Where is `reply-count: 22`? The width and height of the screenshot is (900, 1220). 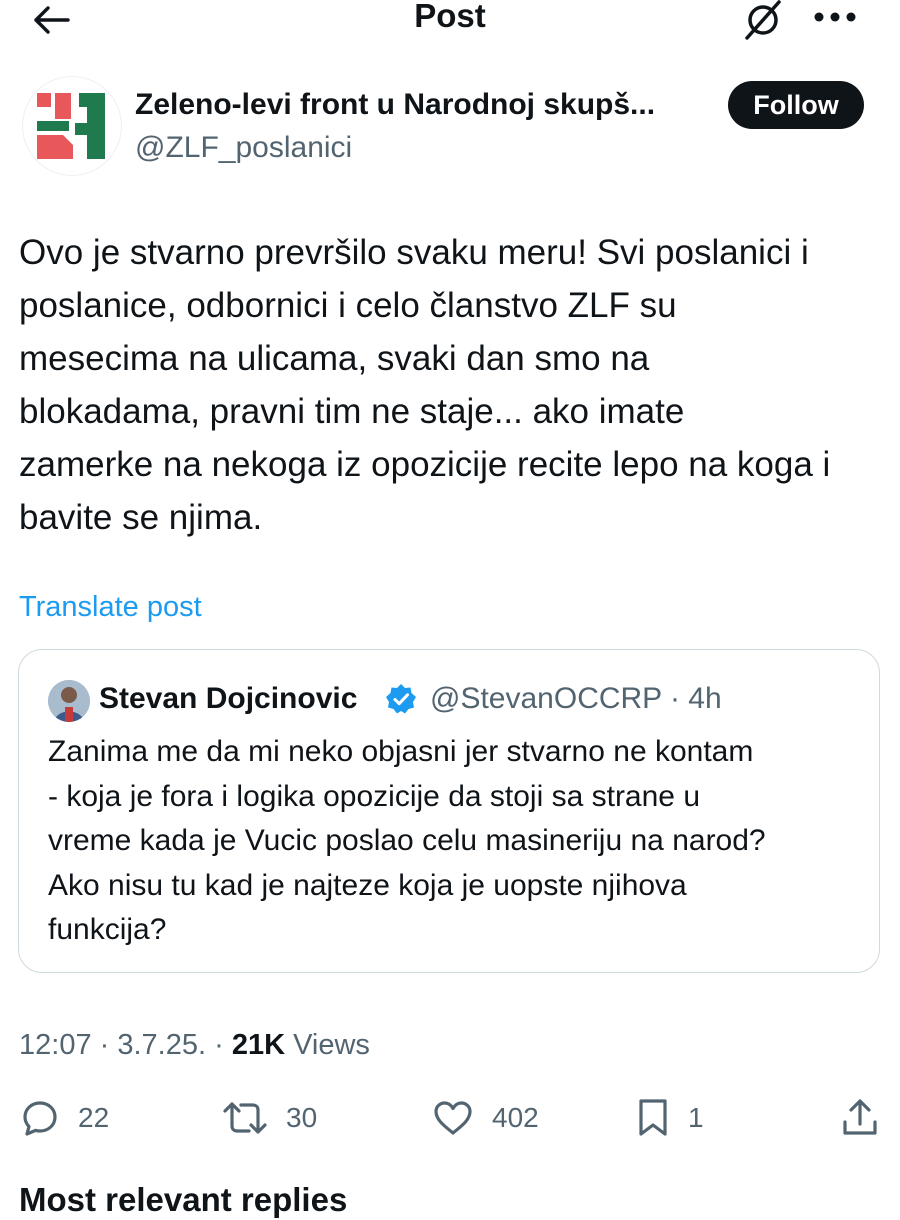
reply-count: 22 is located at coordinates (94, 1117).